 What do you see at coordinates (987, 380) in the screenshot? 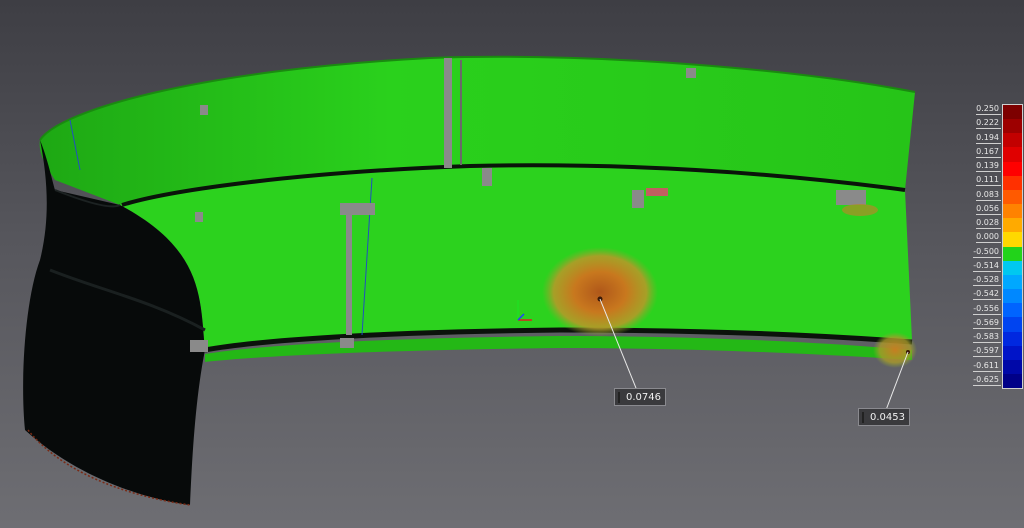
I see `color-scale-label: -0.625` at bounding box center [987, 380].